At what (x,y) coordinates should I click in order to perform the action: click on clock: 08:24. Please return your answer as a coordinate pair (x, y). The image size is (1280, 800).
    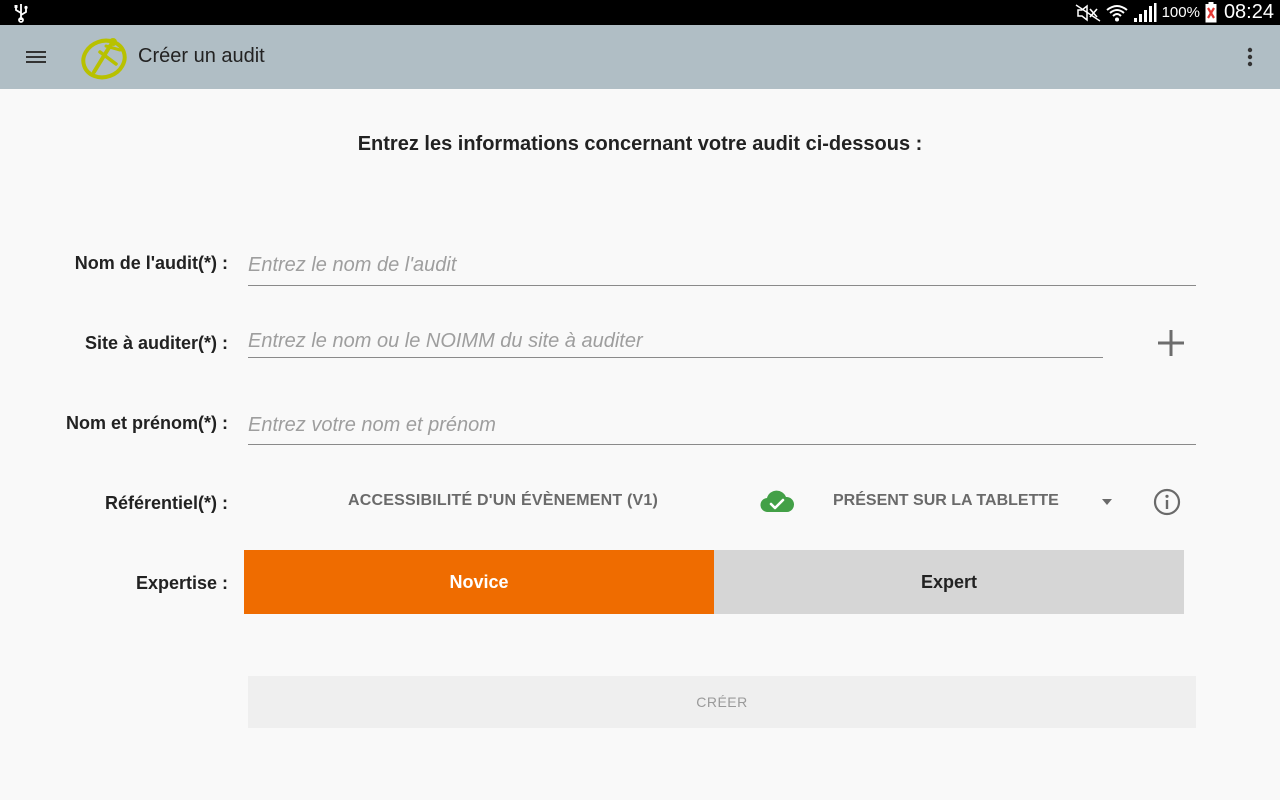
    Looking at the image, I should click on (1248, 12).